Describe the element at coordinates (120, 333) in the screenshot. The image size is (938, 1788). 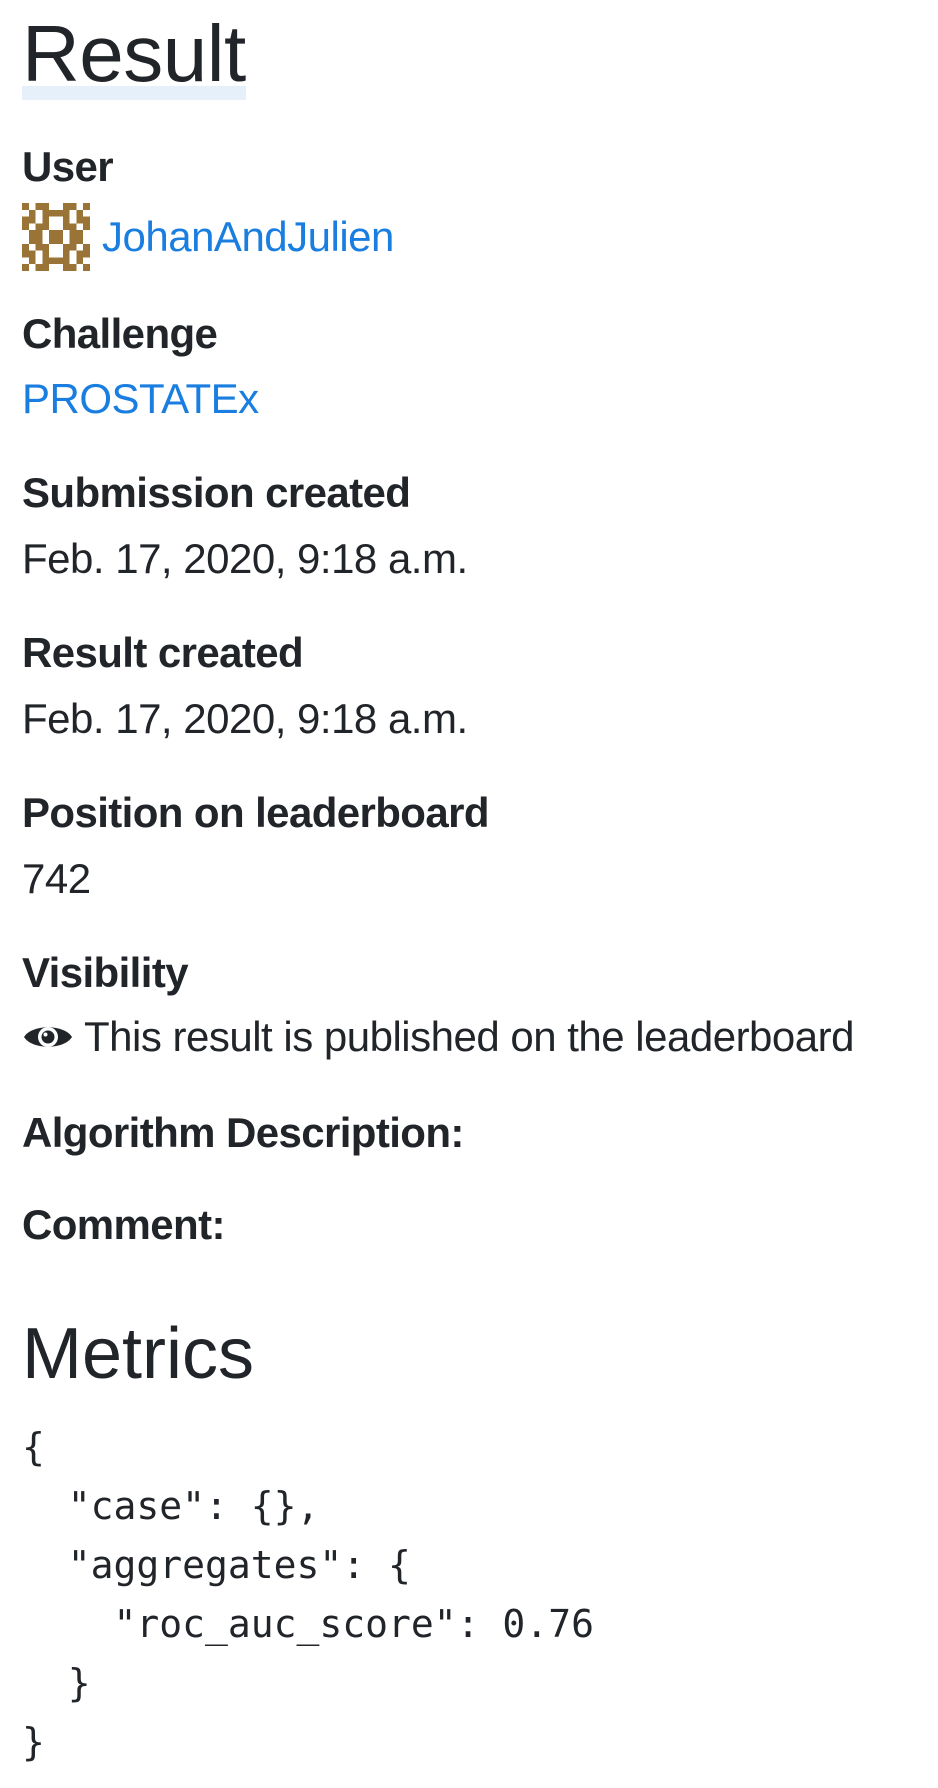
I see `challenge-label: Challenge` at that location.